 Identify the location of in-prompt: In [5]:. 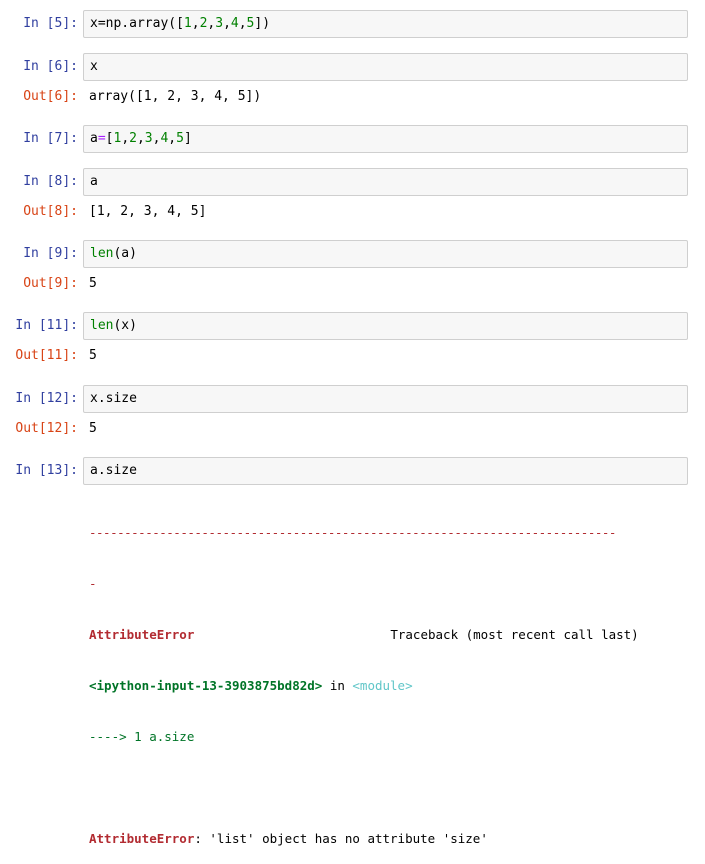
(50, 23).